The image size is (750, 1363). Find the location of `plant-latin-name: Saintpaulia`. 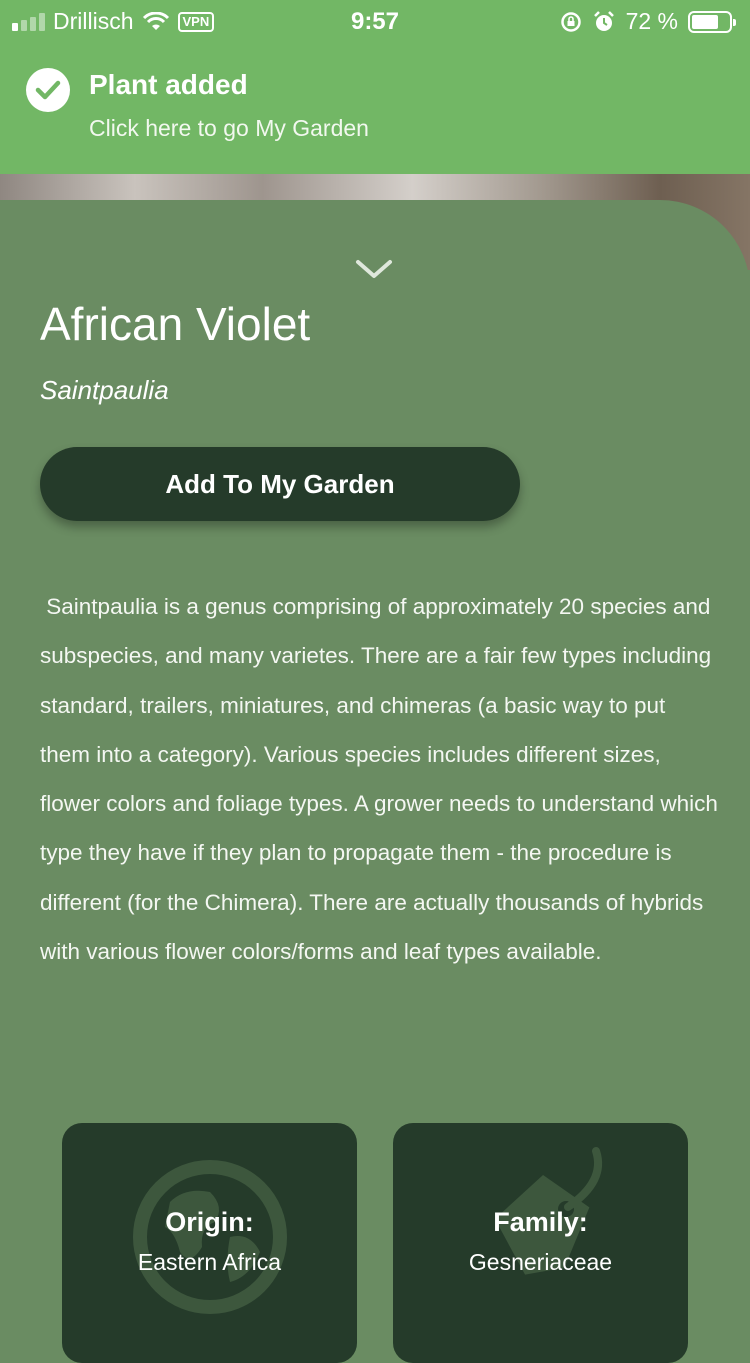

plant-latin-name: Saintpaulia is located at coordinates (104, 390).